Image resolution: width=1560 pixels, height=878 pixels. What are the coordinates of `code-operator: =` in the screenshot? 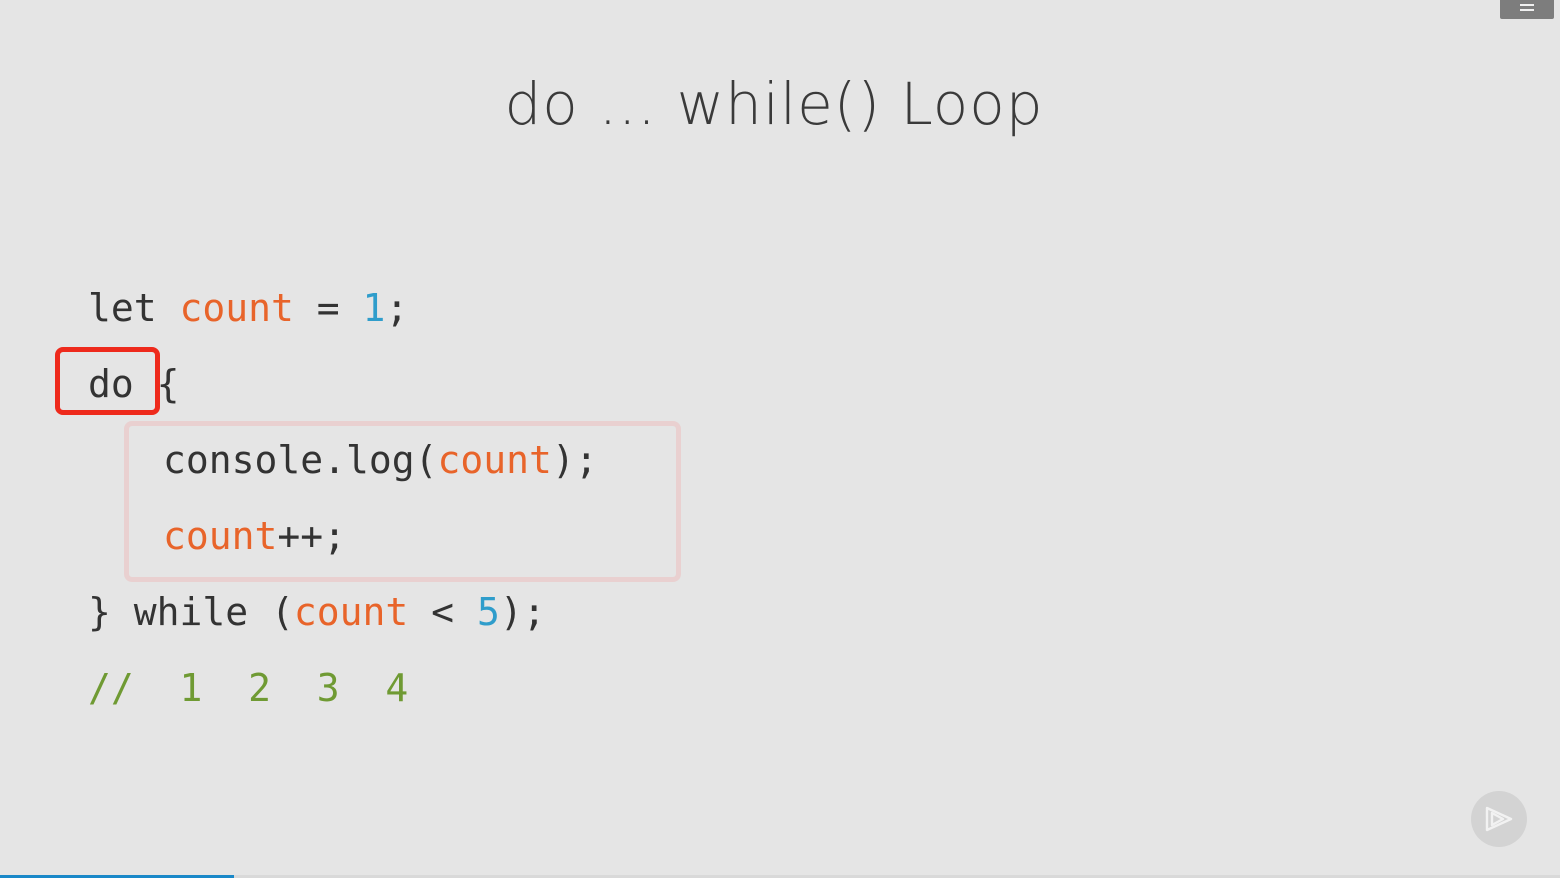 It's located at (328, 308).